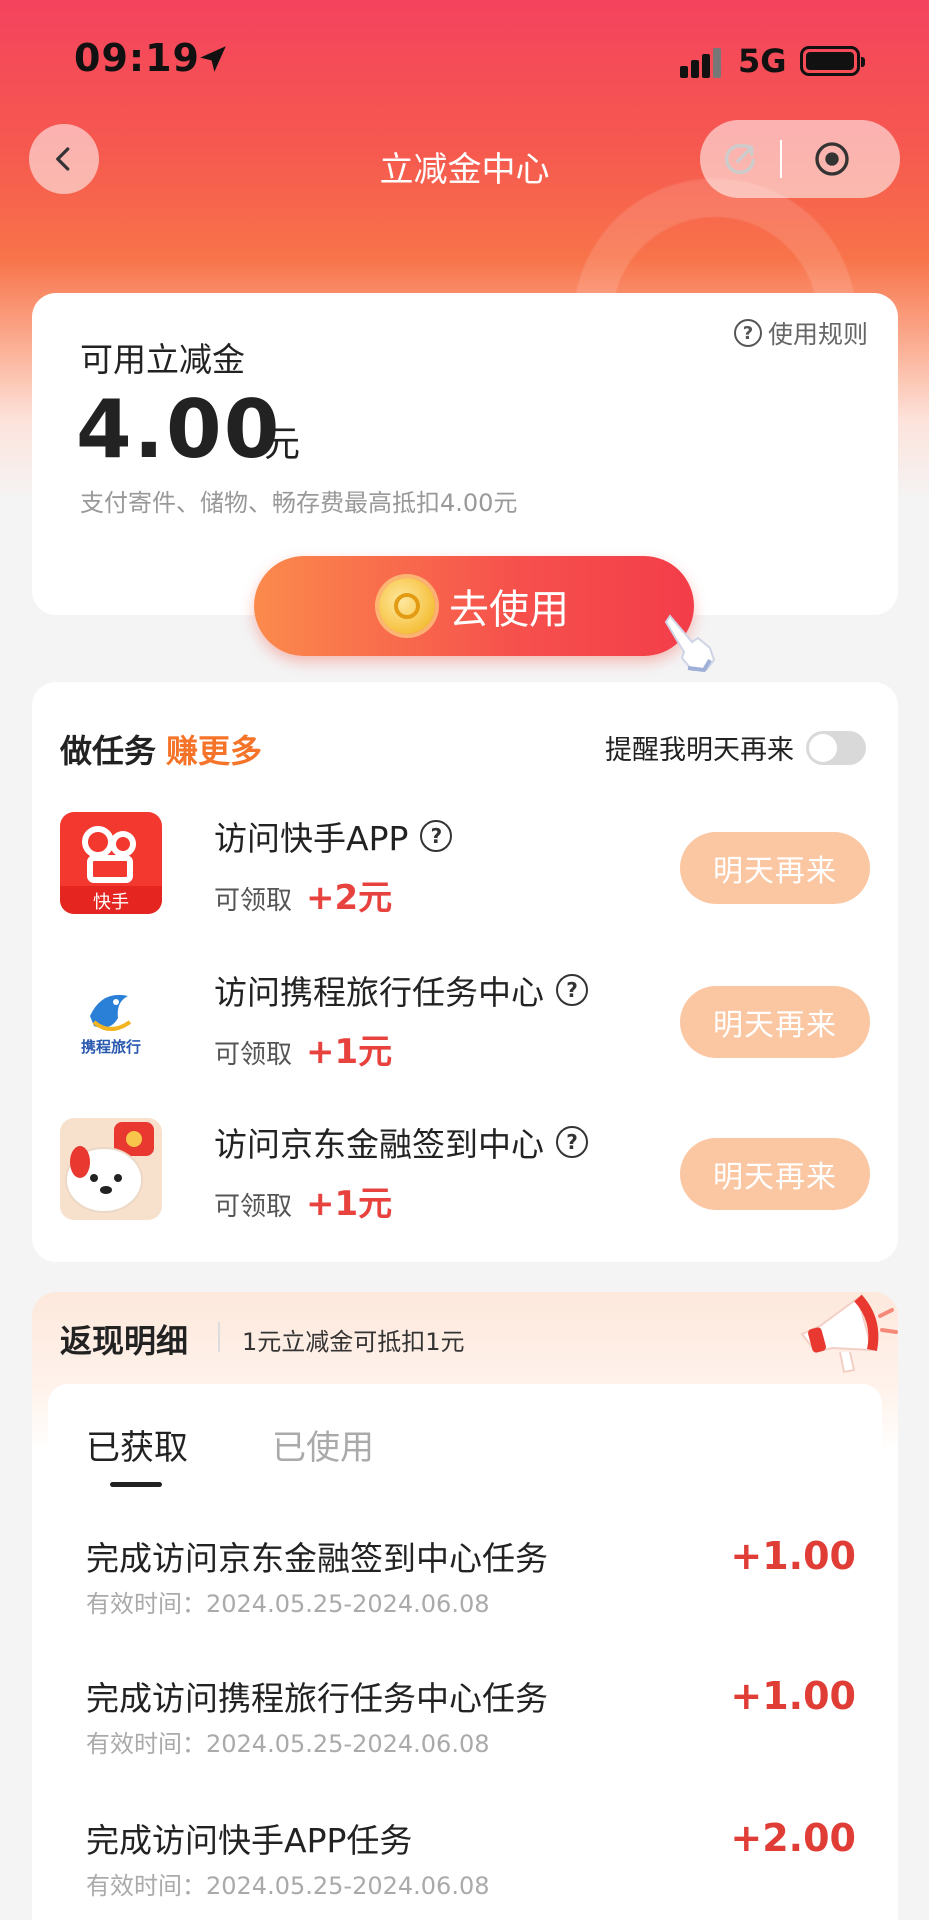 The height and width of the screenshot is (1920, 929). I want to click on task-item: 访问京东金融签到中心? 可领取 +1元 明天再来, so click(465, 1171).